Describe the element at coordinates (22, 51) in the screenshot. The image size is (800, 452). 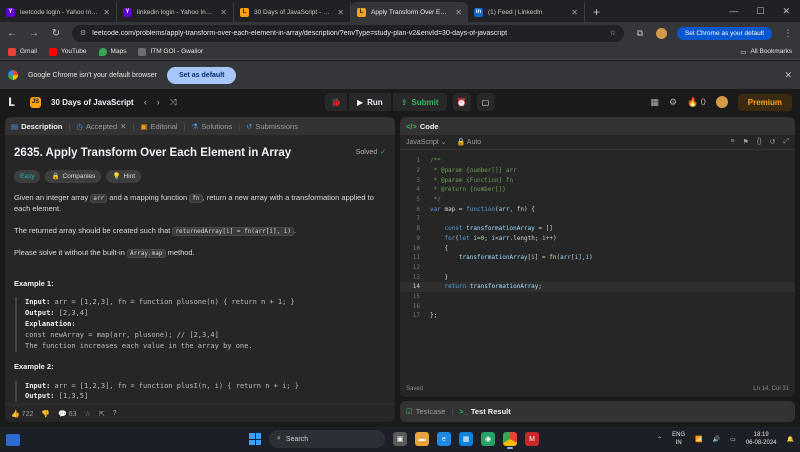
I see `bookmark-gmail: Gmail` at that location.